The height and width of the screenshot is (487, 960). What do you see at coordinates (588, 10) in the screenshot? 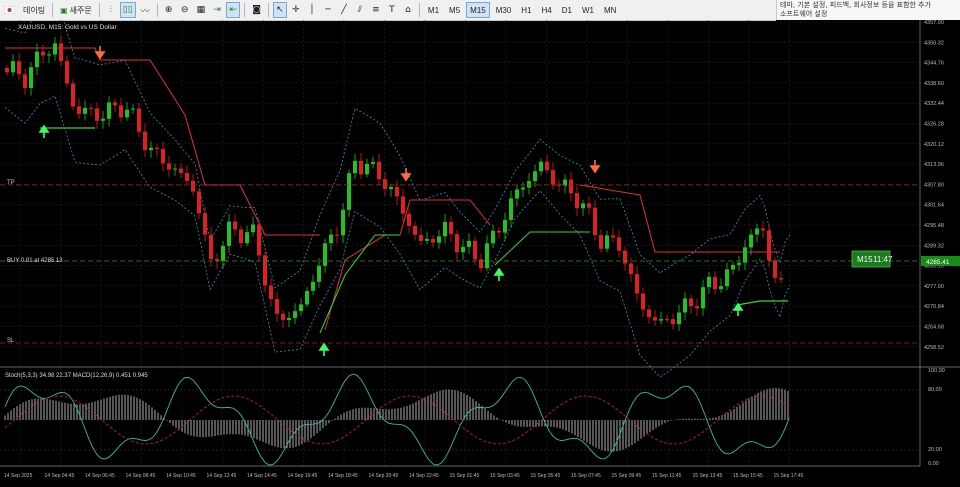
I see `tf-w1: W1` at bounding box center [588, 10].